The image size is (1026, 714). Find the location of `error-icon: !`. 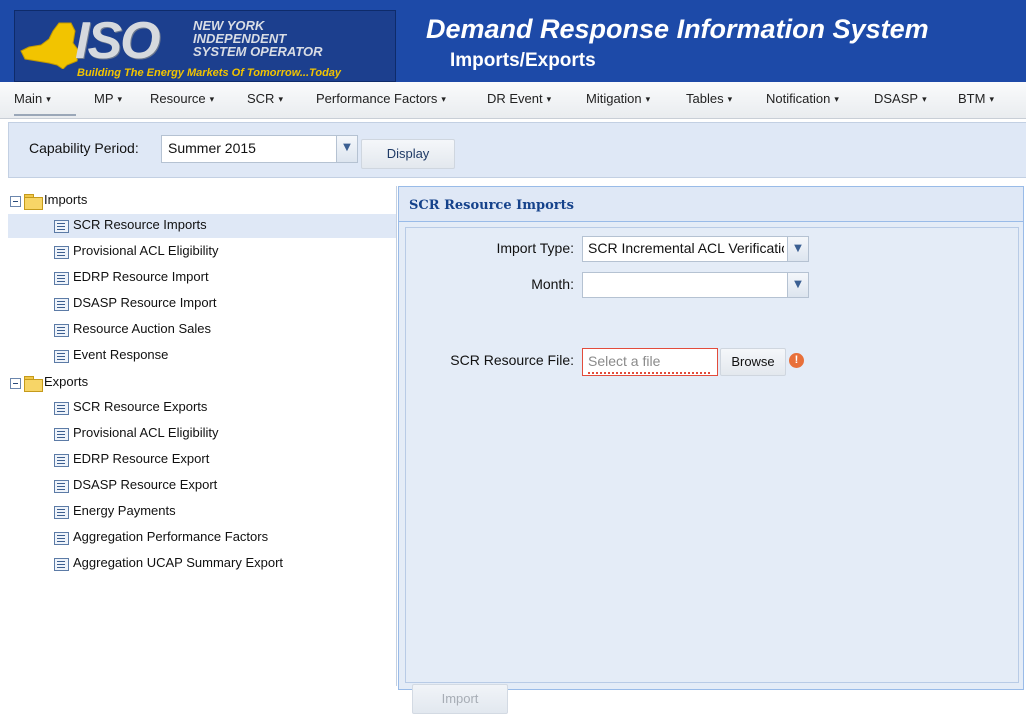

error-icon: ! is located at coordinates (796, 360).